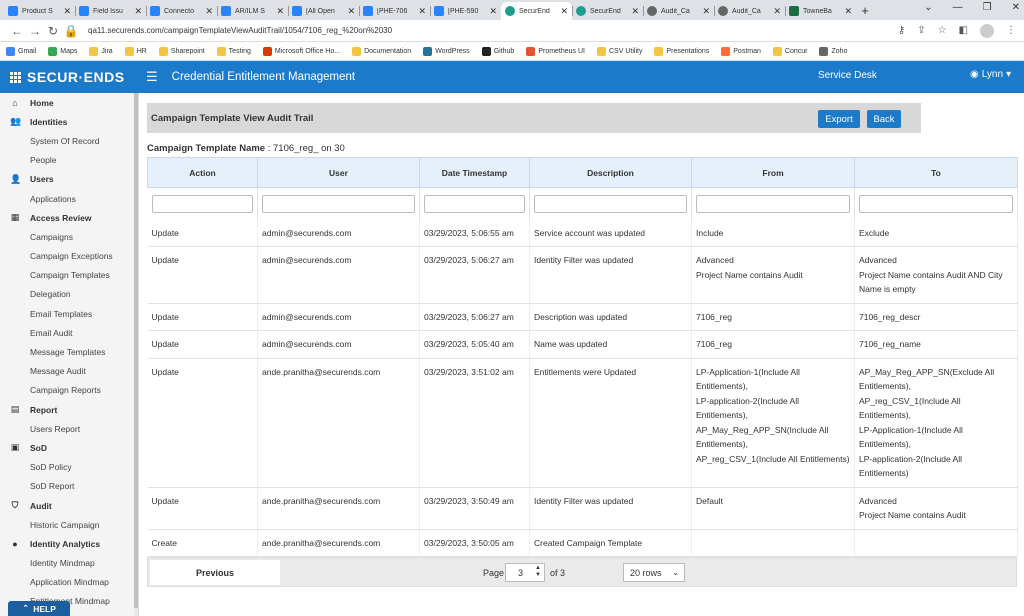  I want to click on previous-button: Previous, so click(215, 572).